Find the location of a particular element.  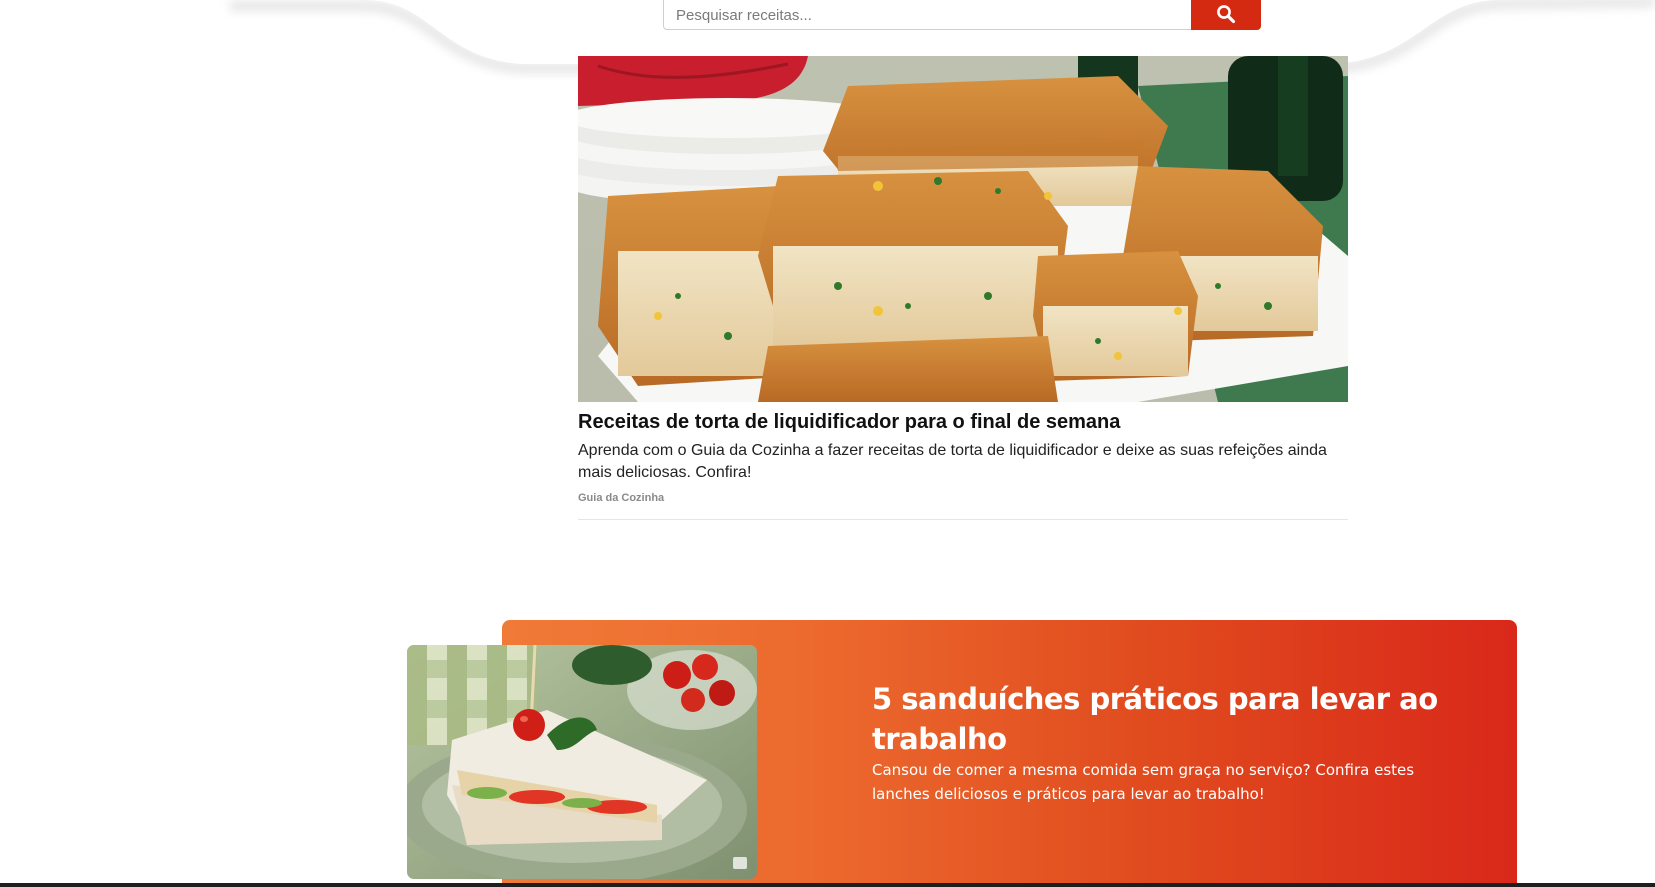

search-icon is located at coordinates (1226, 13).